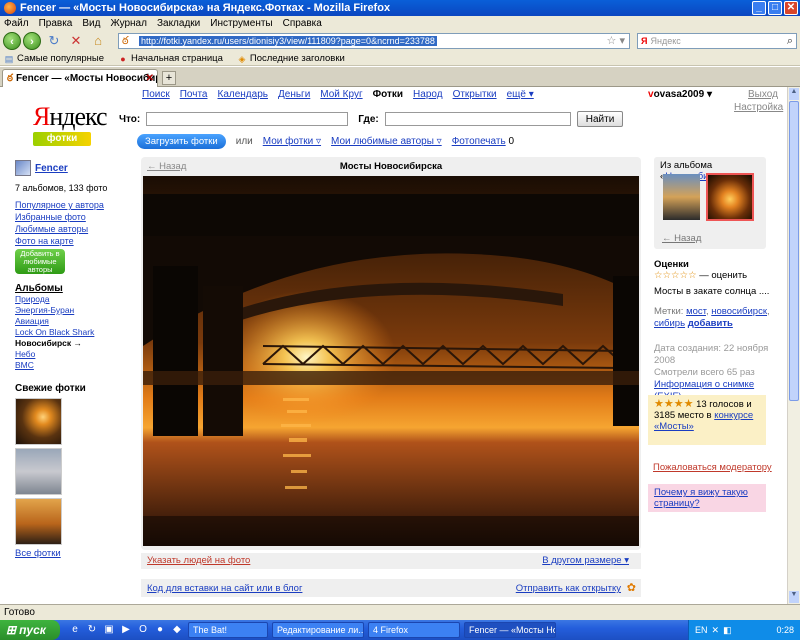 This screenshot has width=800, height=640. What do you see at coordinates (80, 78) in the screenshot?
I see `tab-current: ఠ Fencer — «Мосты Новосибирска» н... ✕` at bounding box center [80, 78].